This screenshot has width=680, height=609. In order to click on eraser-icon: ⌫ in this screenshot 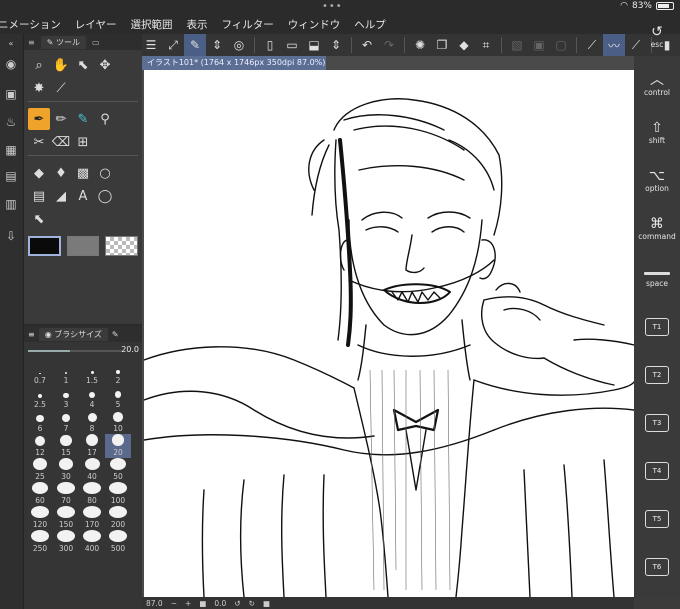, I will do `click(61, 142)`.